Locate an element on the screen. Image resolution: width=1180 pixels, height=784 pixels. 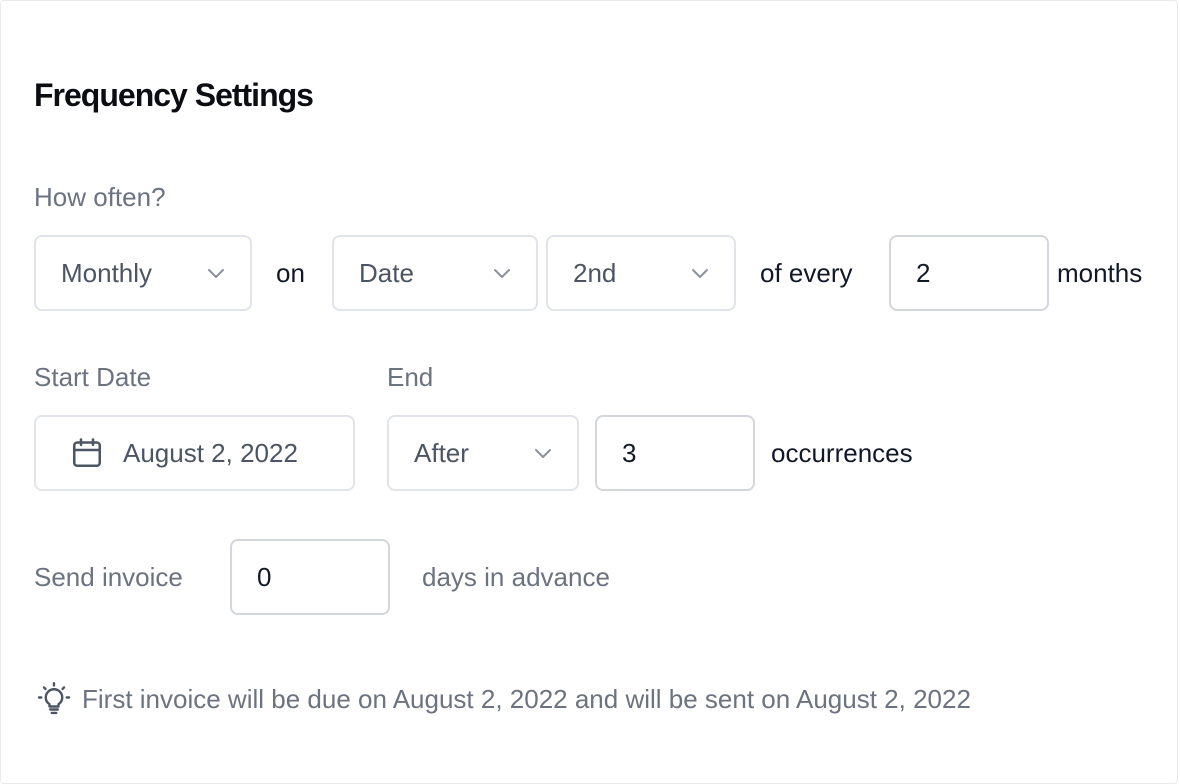
send-invoice-label: Send invoice is located at coordinates (108, 577).